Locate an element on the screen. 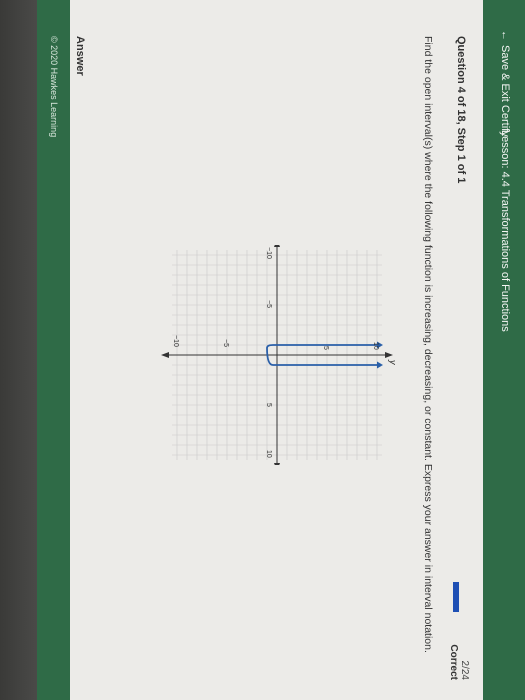  copyright-text: © 2020 Hawkes Learning is located at coordinates (54, 87).